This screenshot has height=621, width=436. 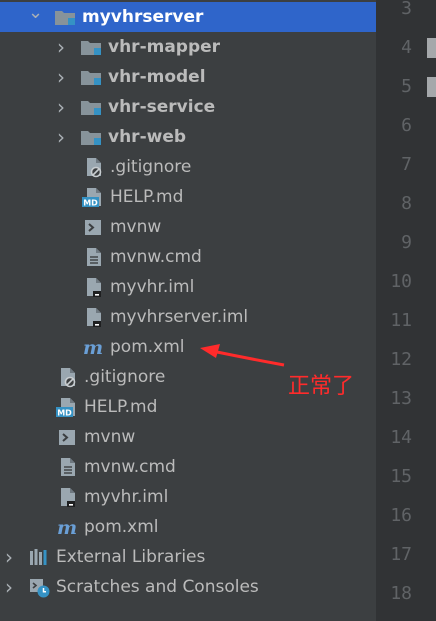 I want to click on tree-item: ⌄ myvhrserver, so click(x=188, y=17).